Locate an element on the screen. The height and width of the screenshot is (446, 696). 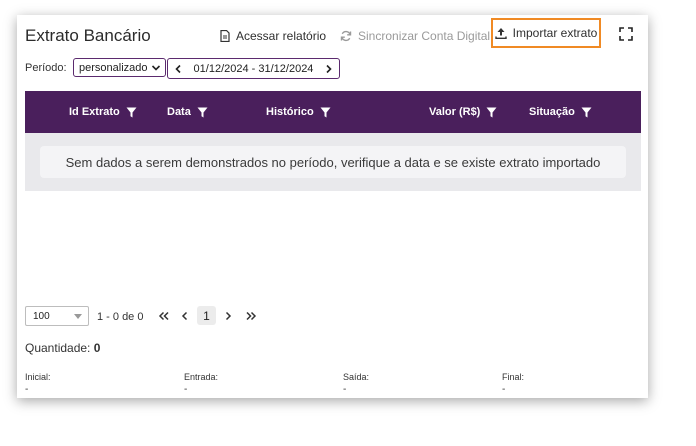
document-icon is located at coordinates (225, 36).